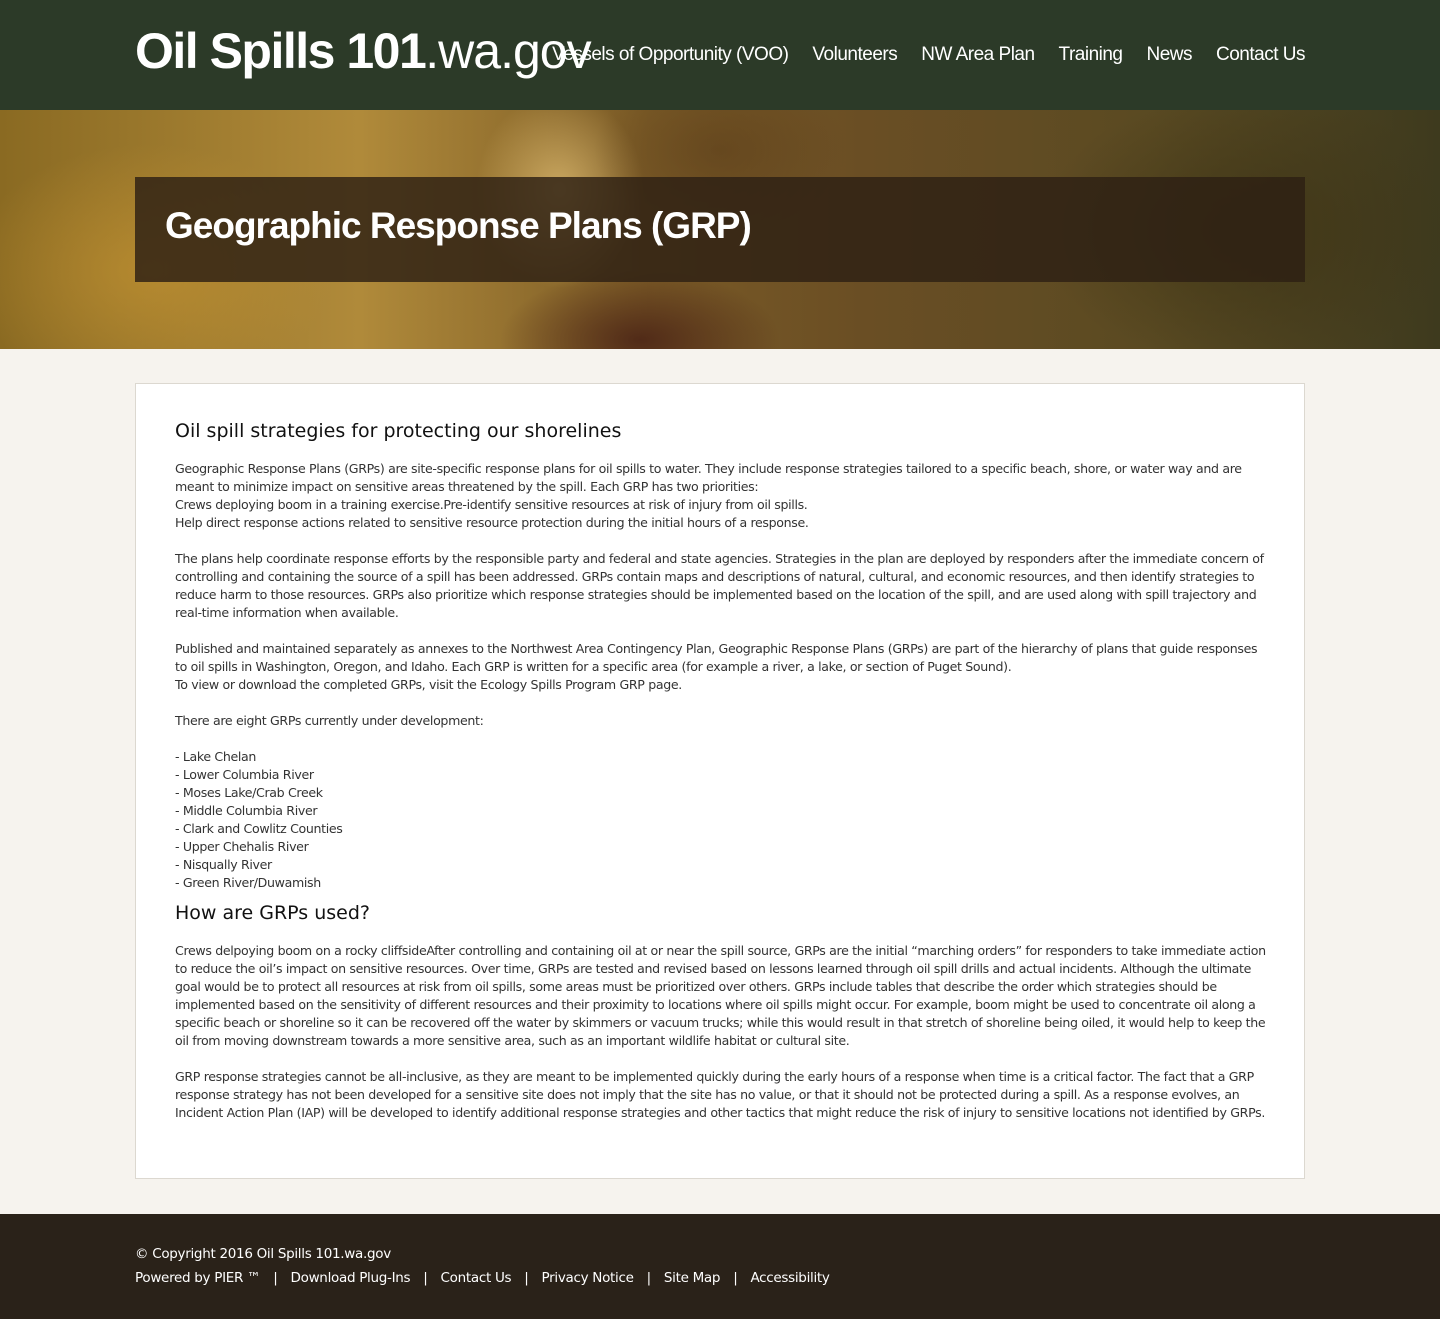 This screenshot has width=1440, height=1319. Describe the element at coordinates (458, 225) in the screenshot. I see `page-title: Geographic Response Plans (GRP)` at that location.